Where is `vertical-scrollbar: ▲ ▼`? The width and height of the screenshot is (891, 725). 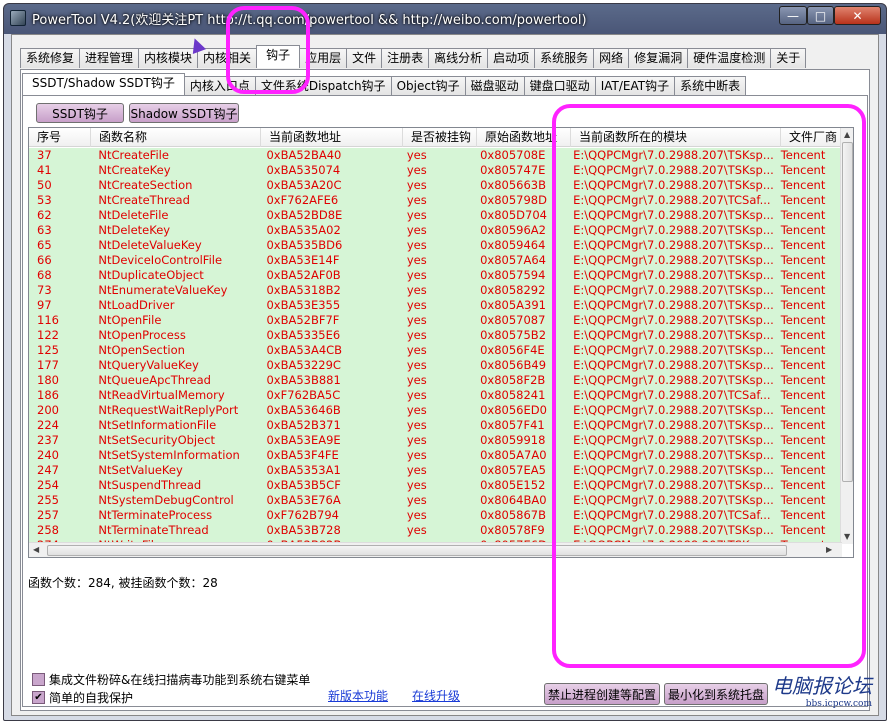
vertical-scrollbar: ▲ ▼ is located at coordinates (846, 336).